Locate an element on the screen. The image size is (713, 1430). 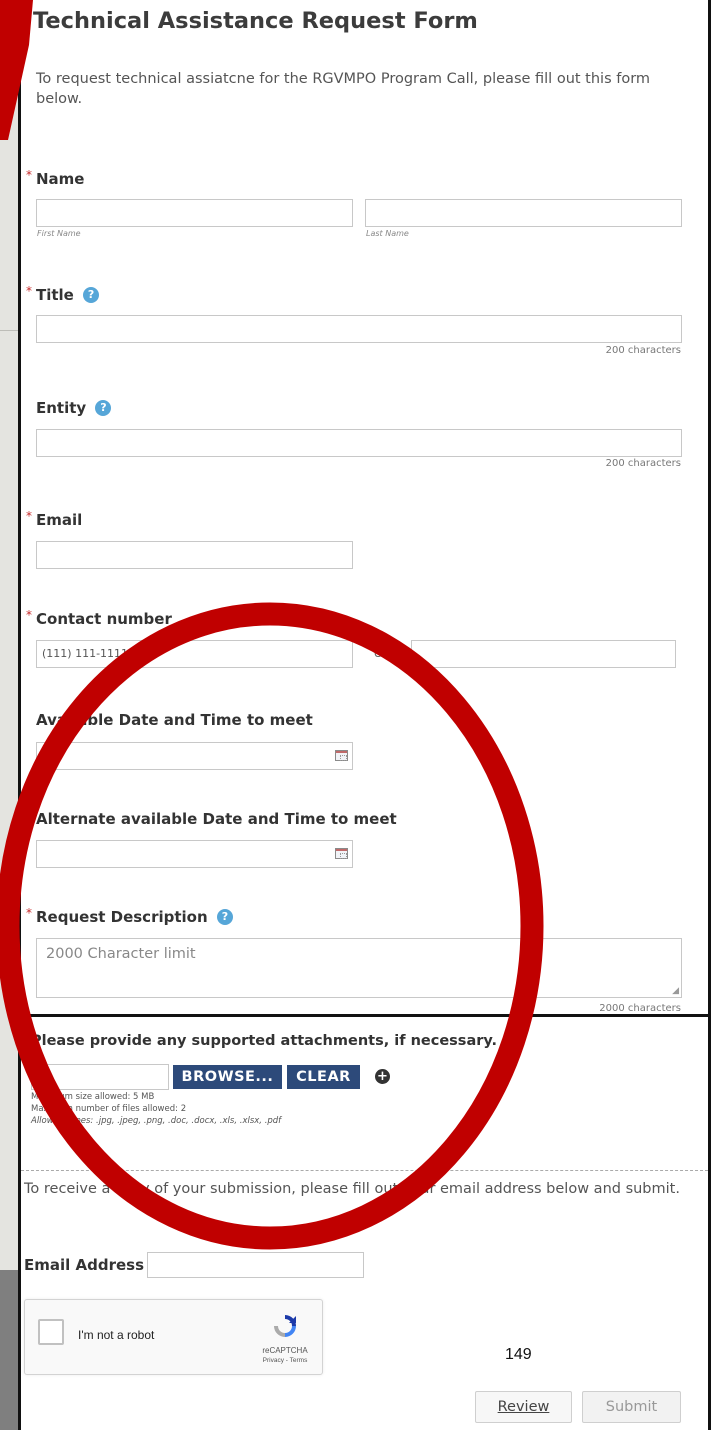
submit-button: Submit is located at coordinates (631, 1407).